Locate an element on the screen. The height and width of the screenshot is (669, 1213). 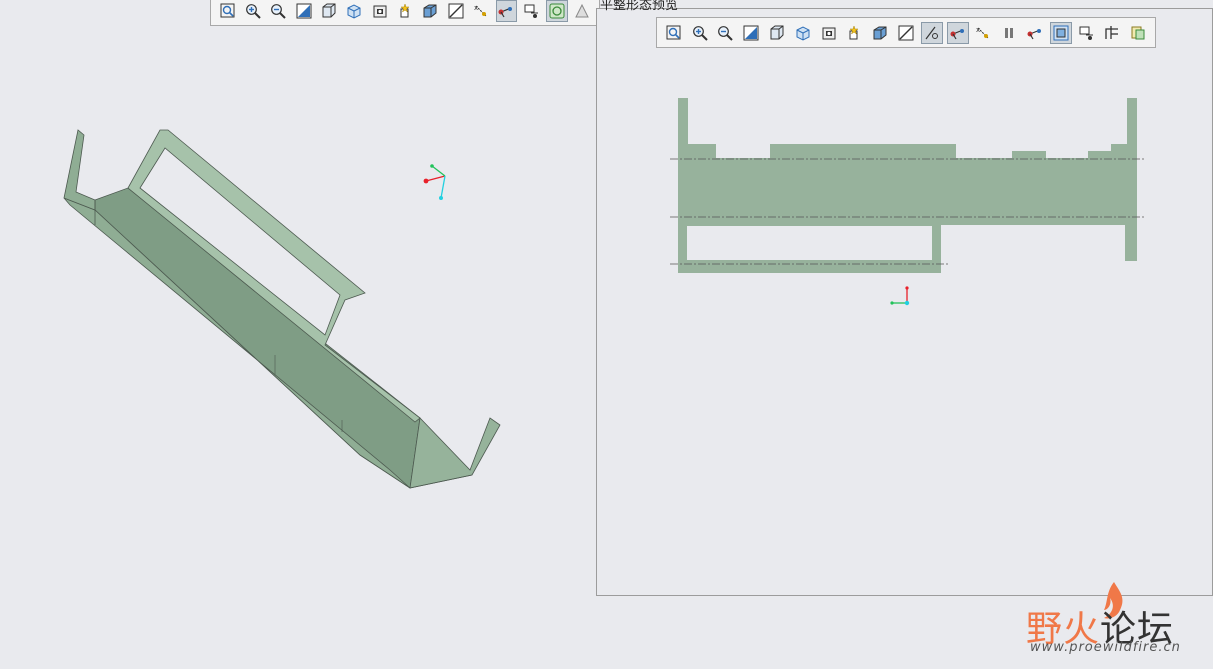
datum-display-icon: x is located at coordinates (480, 10).